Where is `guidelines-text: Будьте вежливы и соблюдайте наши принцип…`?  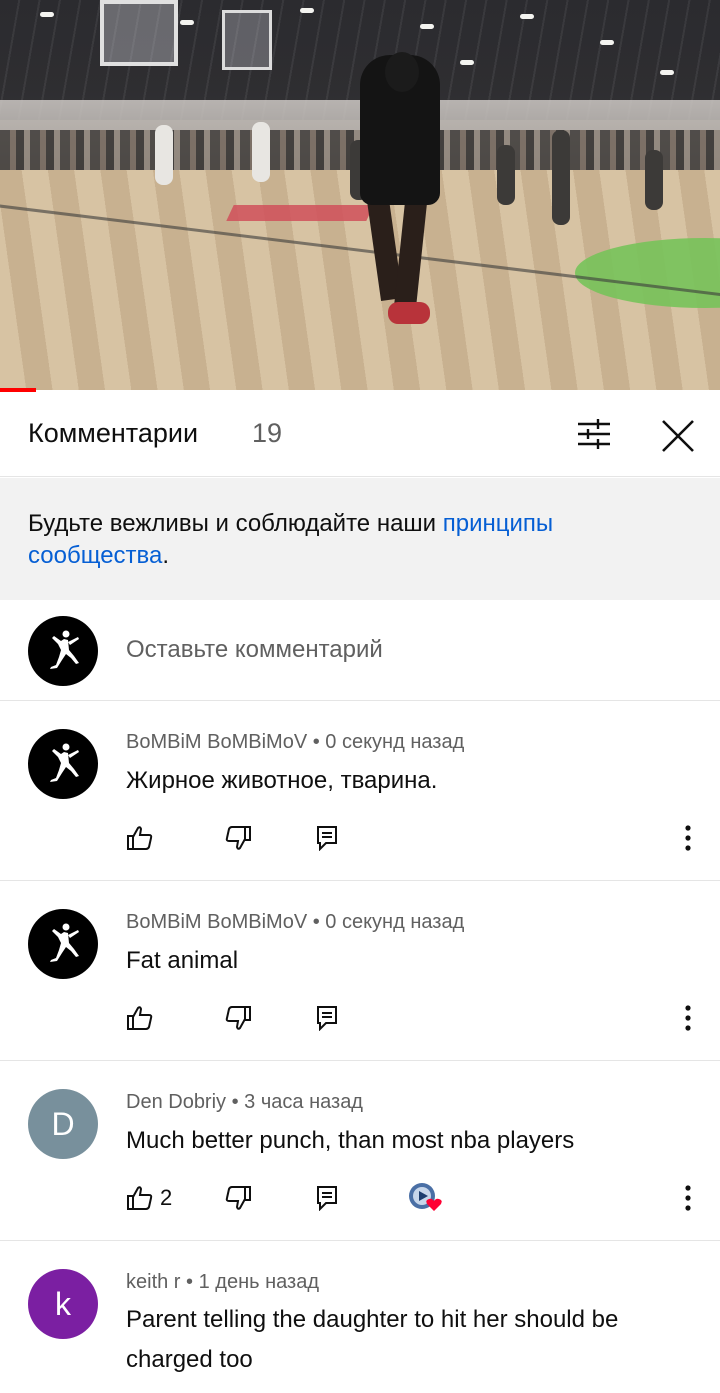
guidelines-text: Будьте вежливы и соблюдайте наши принцип… is located at coordinates (358, 540).